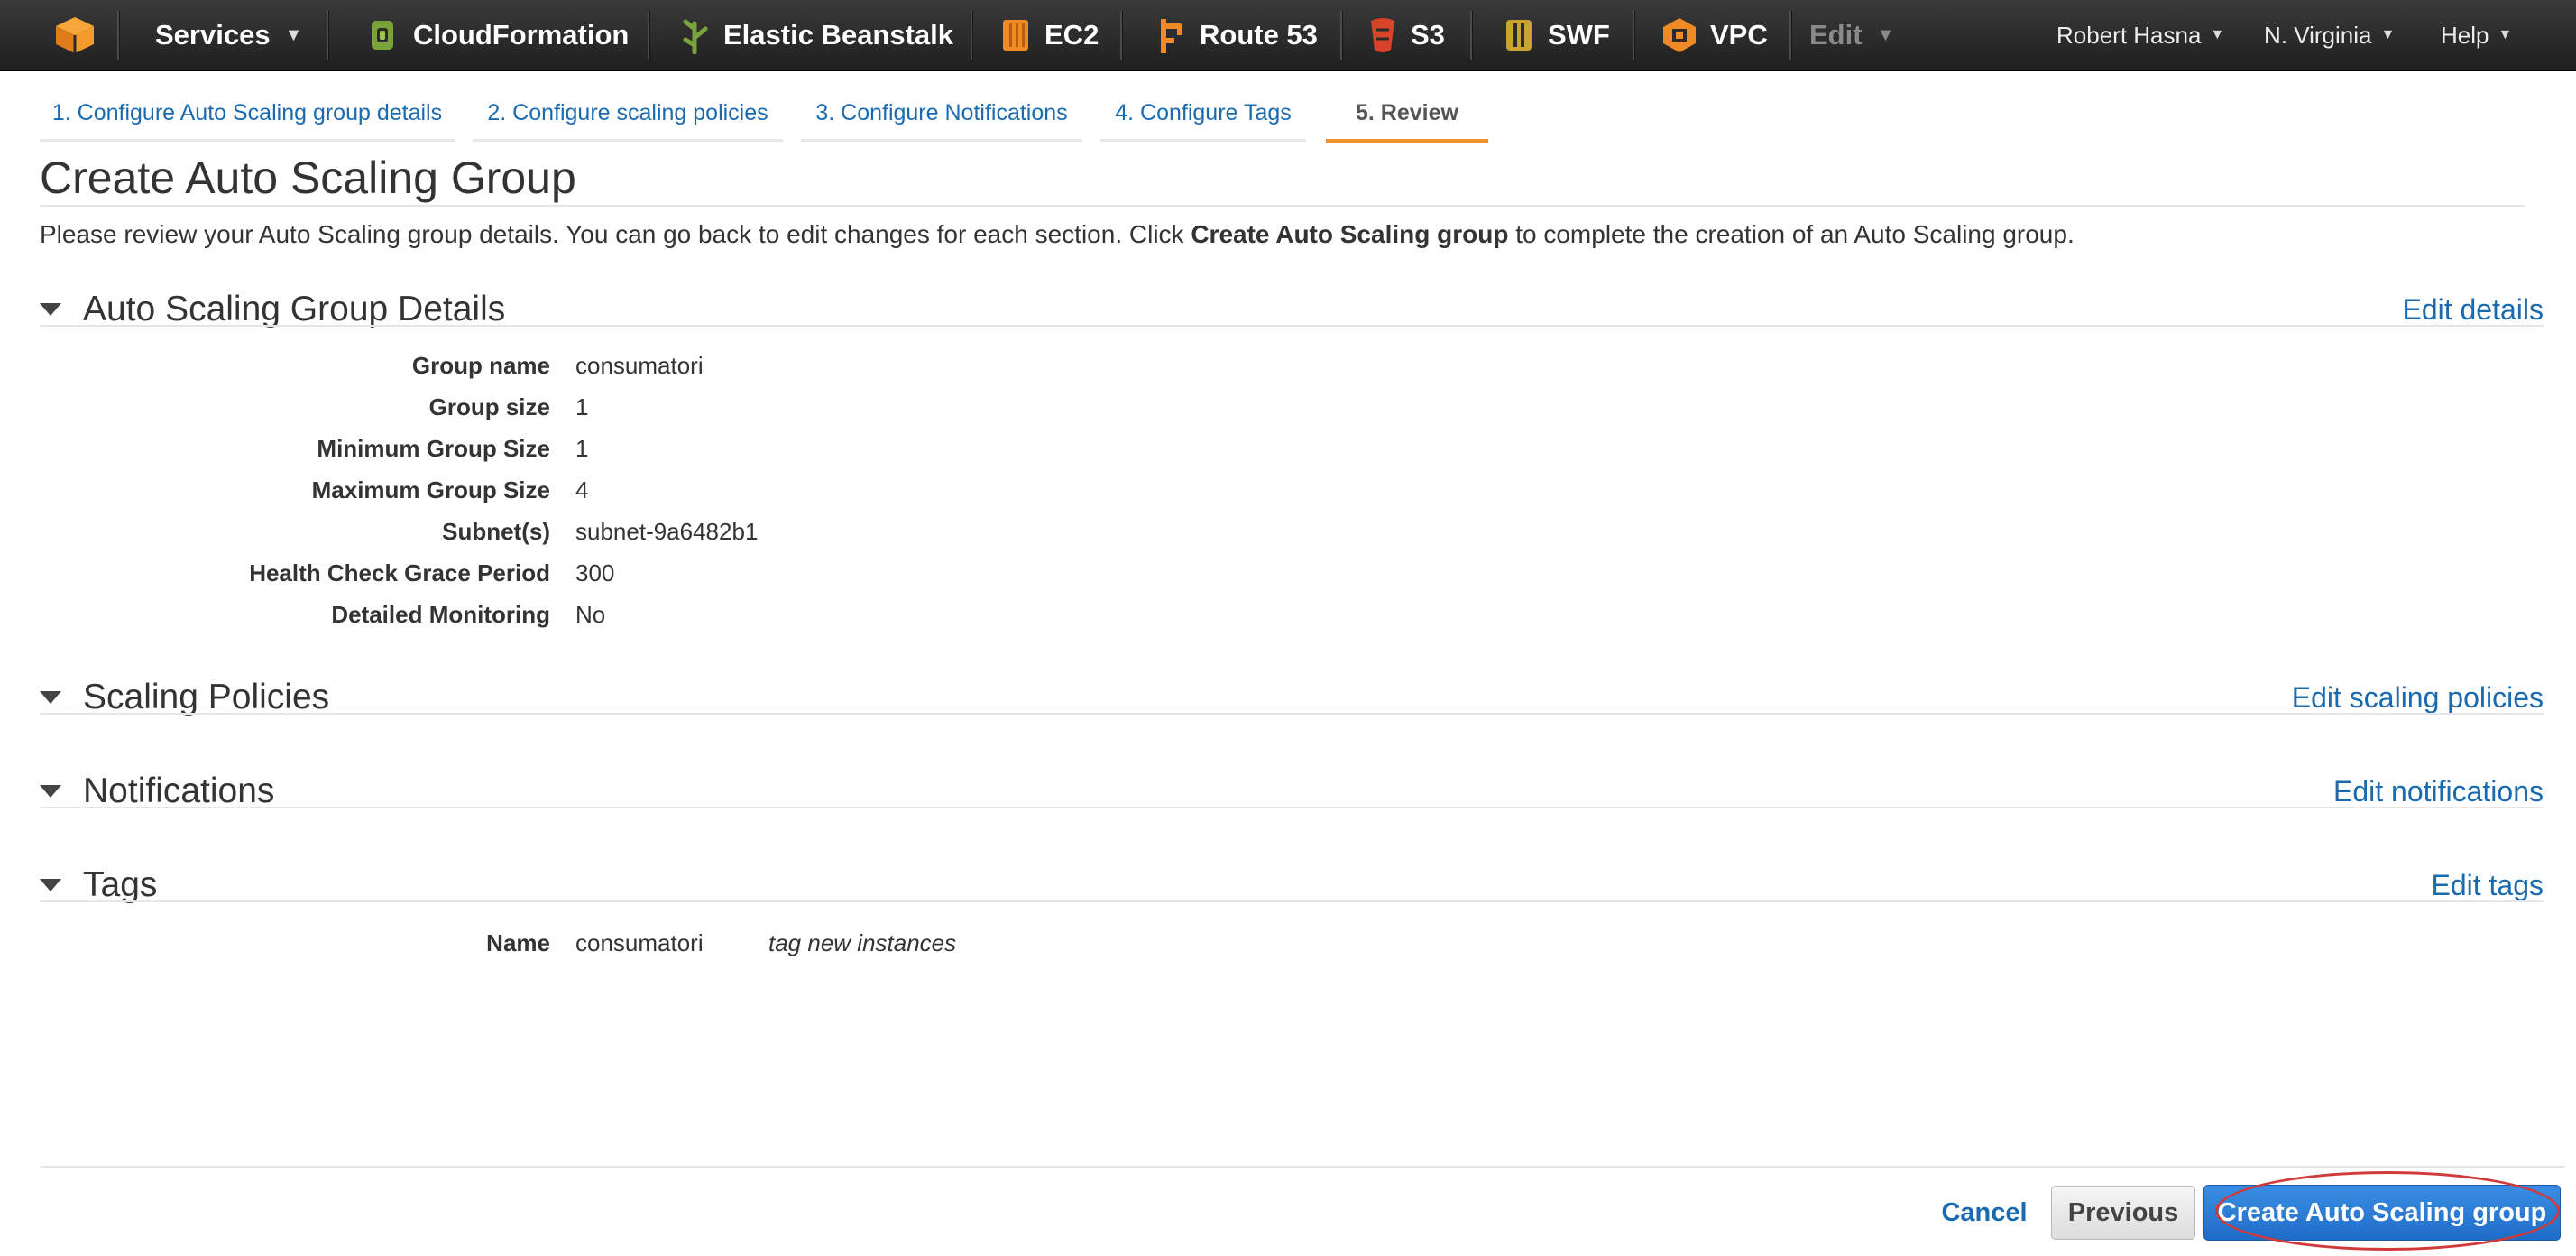  I want to click on nav-service-vpc: VPC, so click(1714, 35).